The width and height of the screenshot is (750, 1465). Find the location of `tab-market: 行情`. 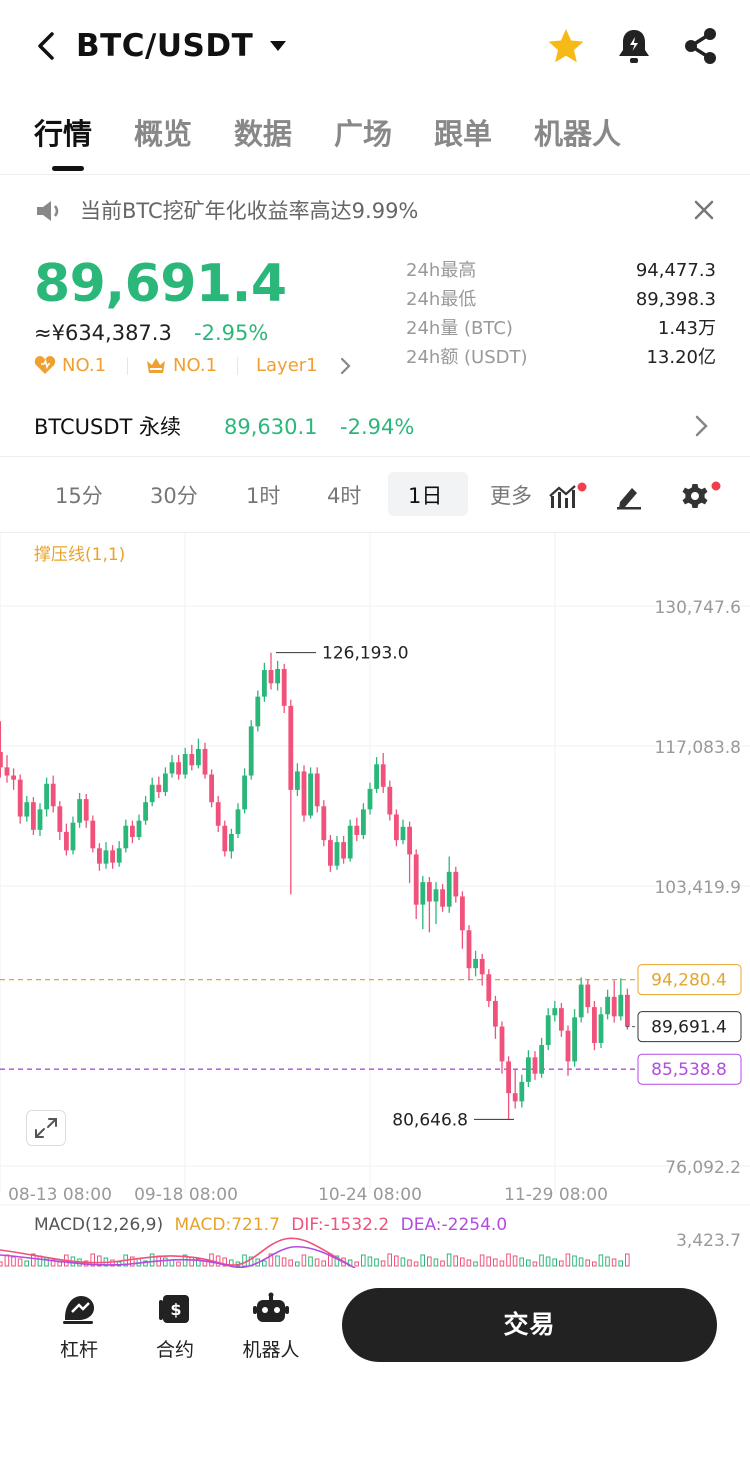

tab-market: 行情 is located at coordinates (63, 134).